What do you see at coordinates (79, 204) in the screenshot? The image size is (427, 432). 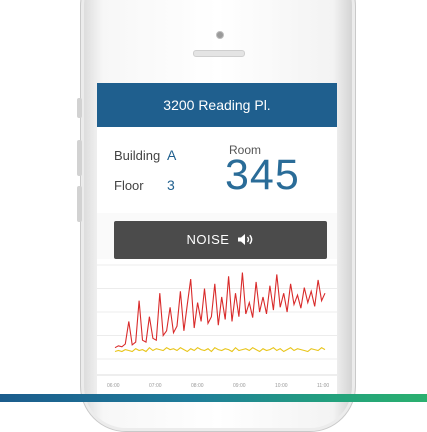 I see `volume-down-button` at bounding box center [79, 204].